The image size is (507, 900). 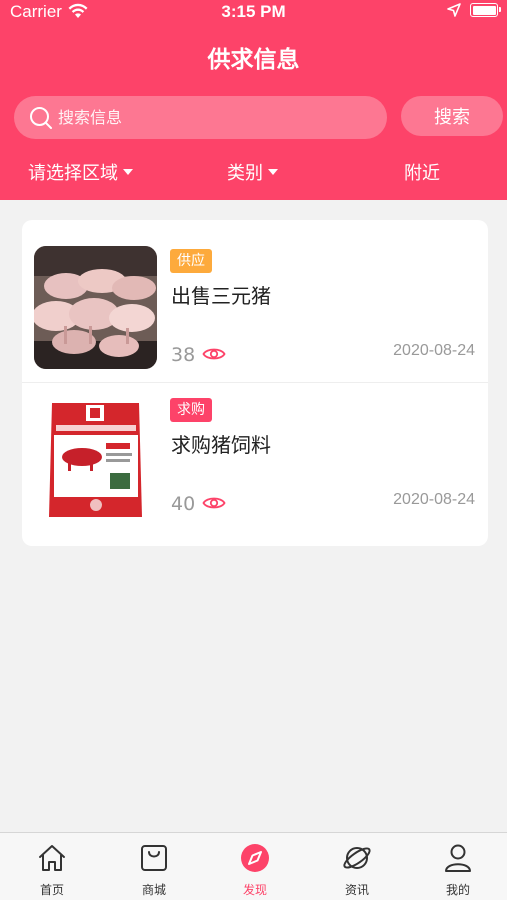 I want to click on category-filter: 类别, so click(x=252, y=180).